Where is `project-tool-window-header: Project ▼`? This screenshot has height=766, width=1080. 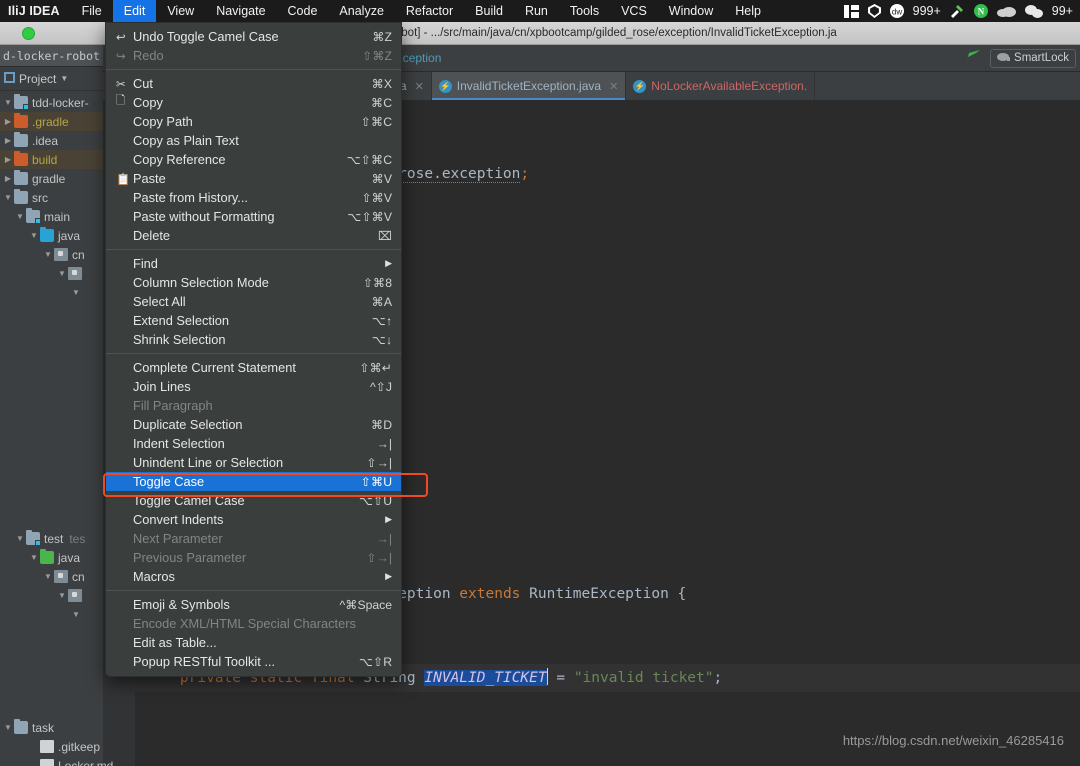
project-tool-window-header: Project ▼ is located at coordinates (51, 79).